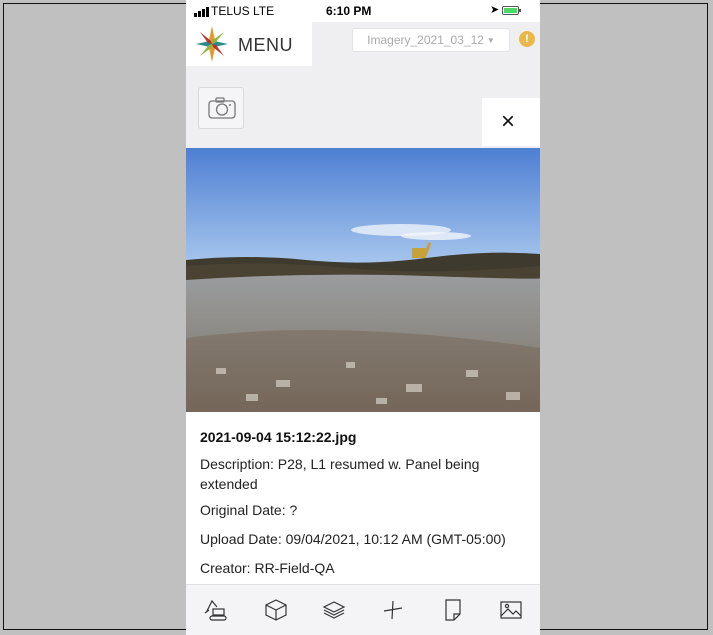  Describe the element at coordinates (453, 610) in the screenshot. I see `document-icon` at that location.